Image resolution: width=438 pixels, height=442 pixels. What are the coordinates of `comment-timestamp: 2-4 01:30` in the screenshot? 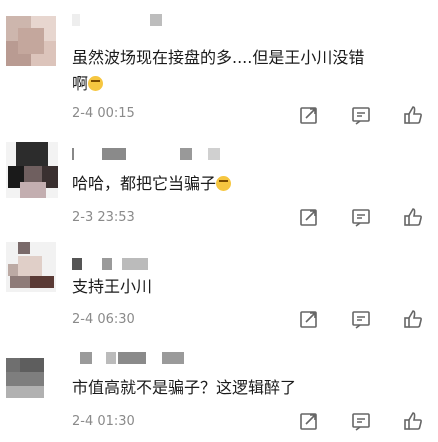 It's located at (103, 421).